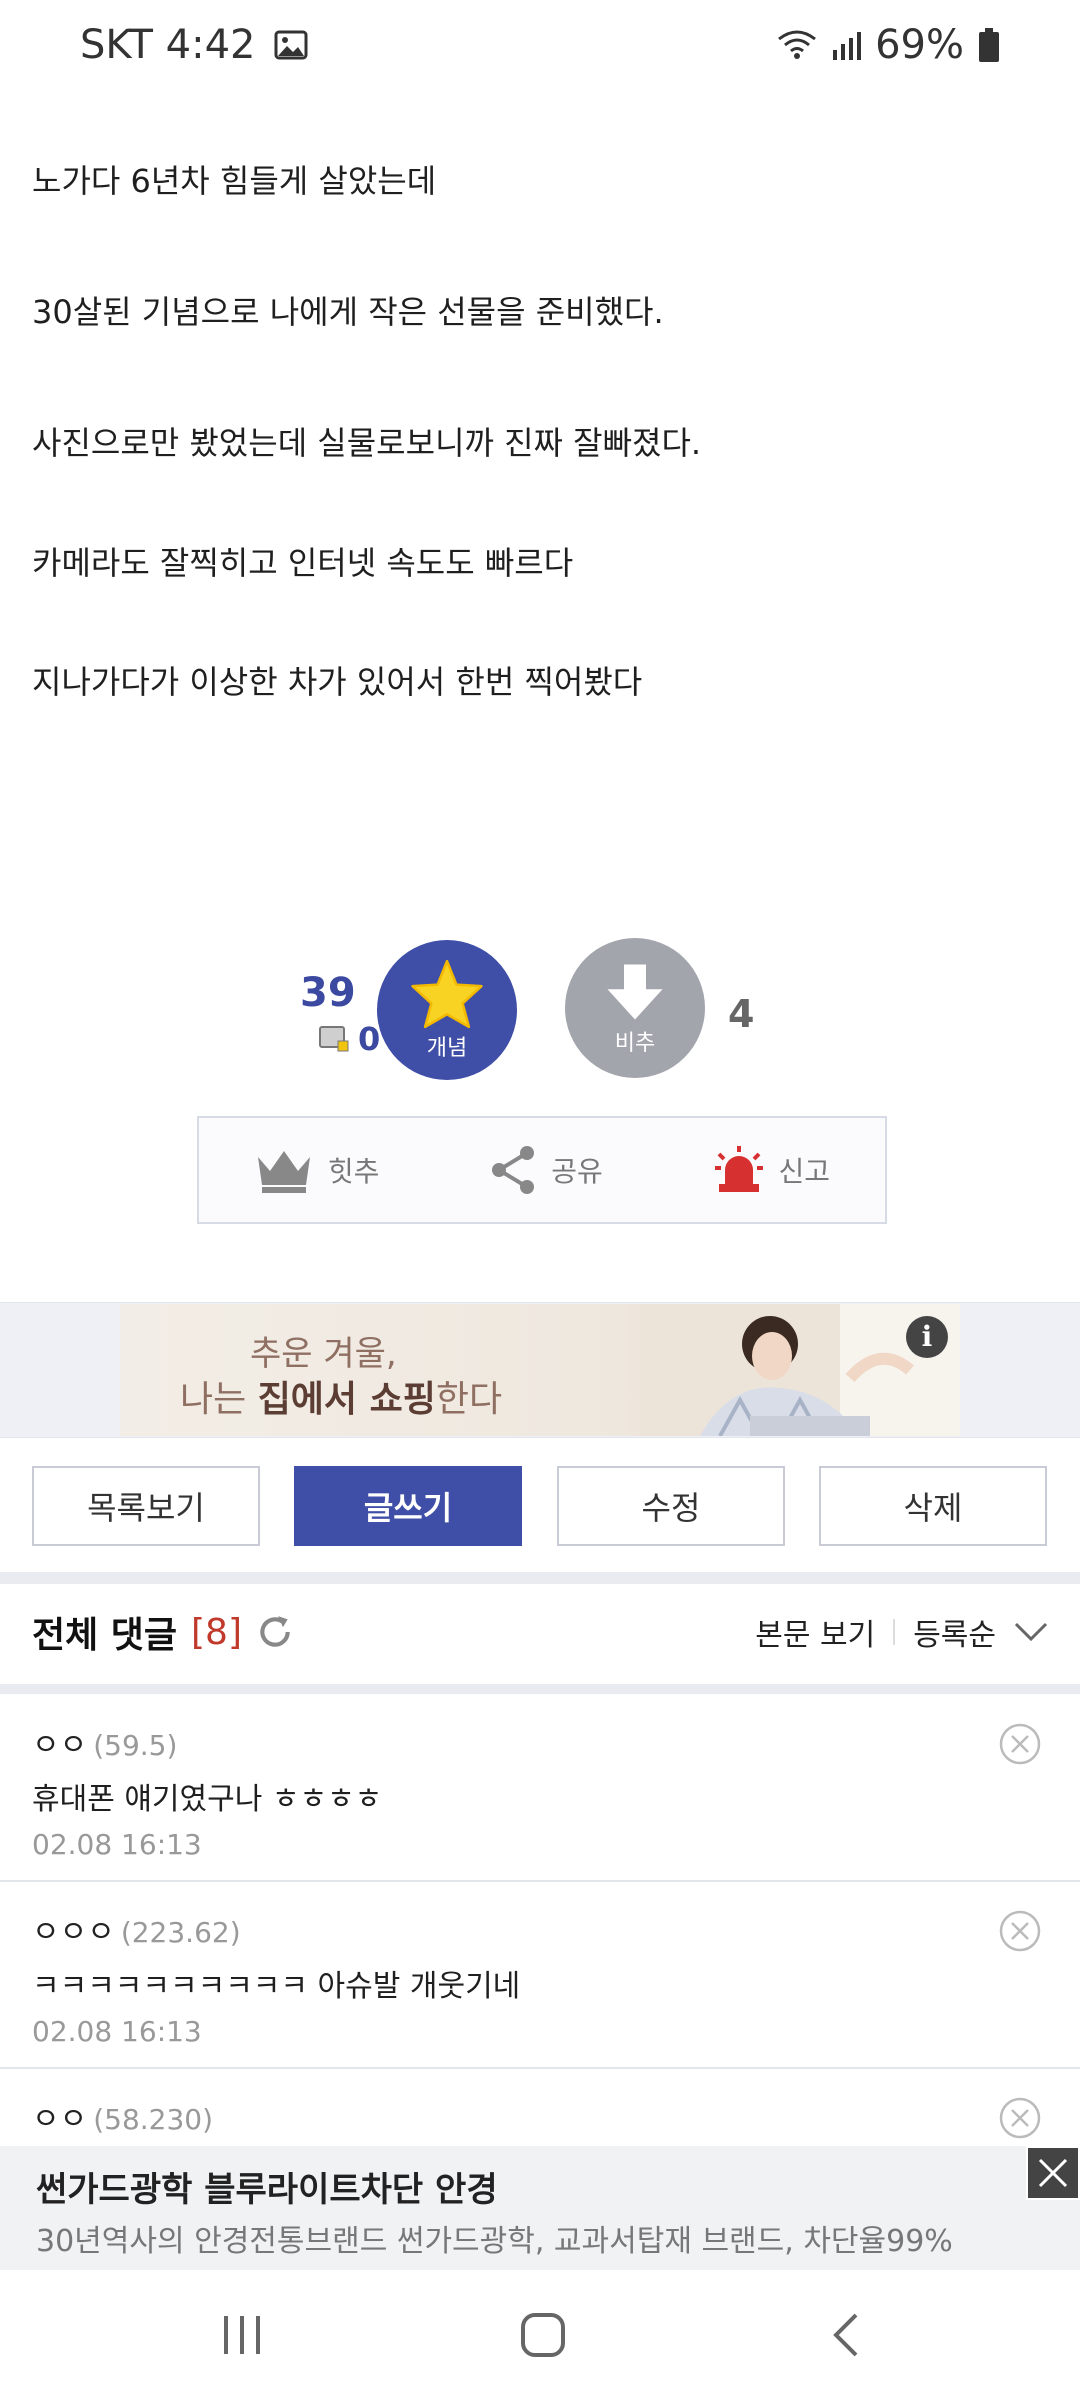  Describe the element at coordinates (267, 2190) in the screenshot. I see `bottom-ad-title: 썬가드광학 블루라이트차단 안경` at that location.